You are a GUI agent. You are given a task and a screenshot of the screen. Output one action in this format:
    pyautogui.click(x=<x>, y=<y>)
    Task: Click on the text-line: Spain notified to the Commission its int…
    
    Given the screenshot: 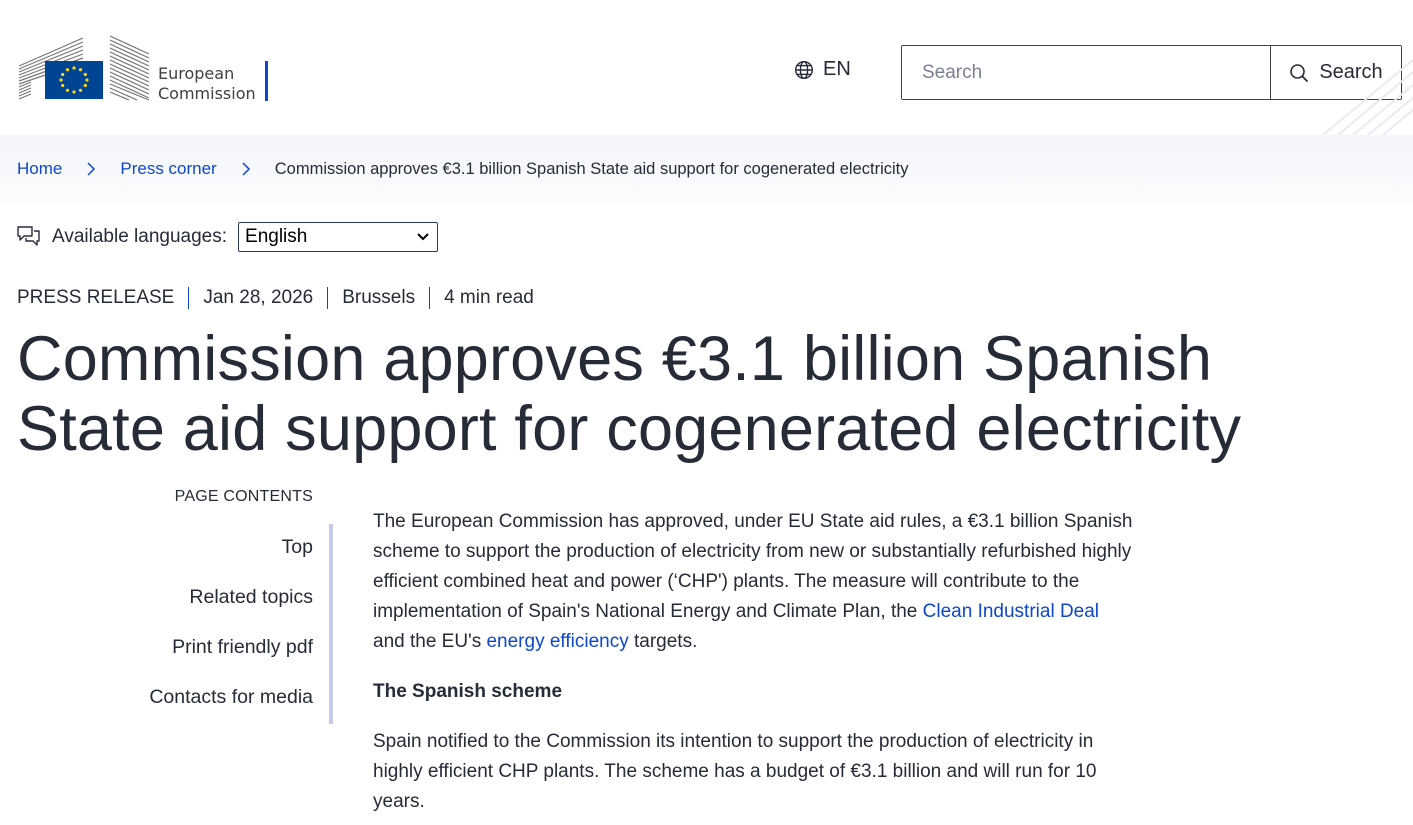 What is the action you would take?
    pyautogui.click(x=733, y=741)
    